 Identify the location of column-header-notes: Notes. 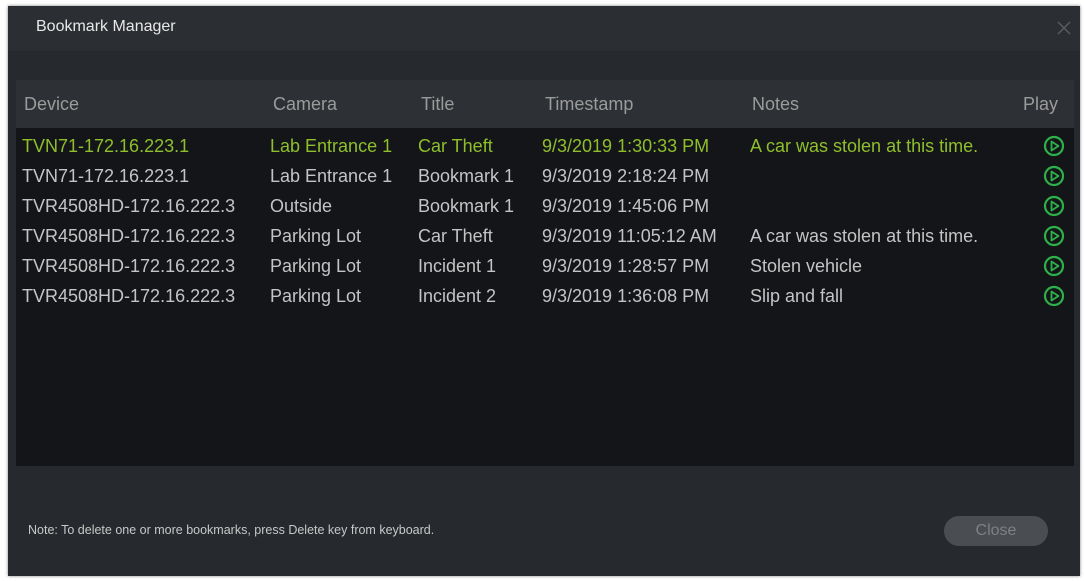
(775, 104).